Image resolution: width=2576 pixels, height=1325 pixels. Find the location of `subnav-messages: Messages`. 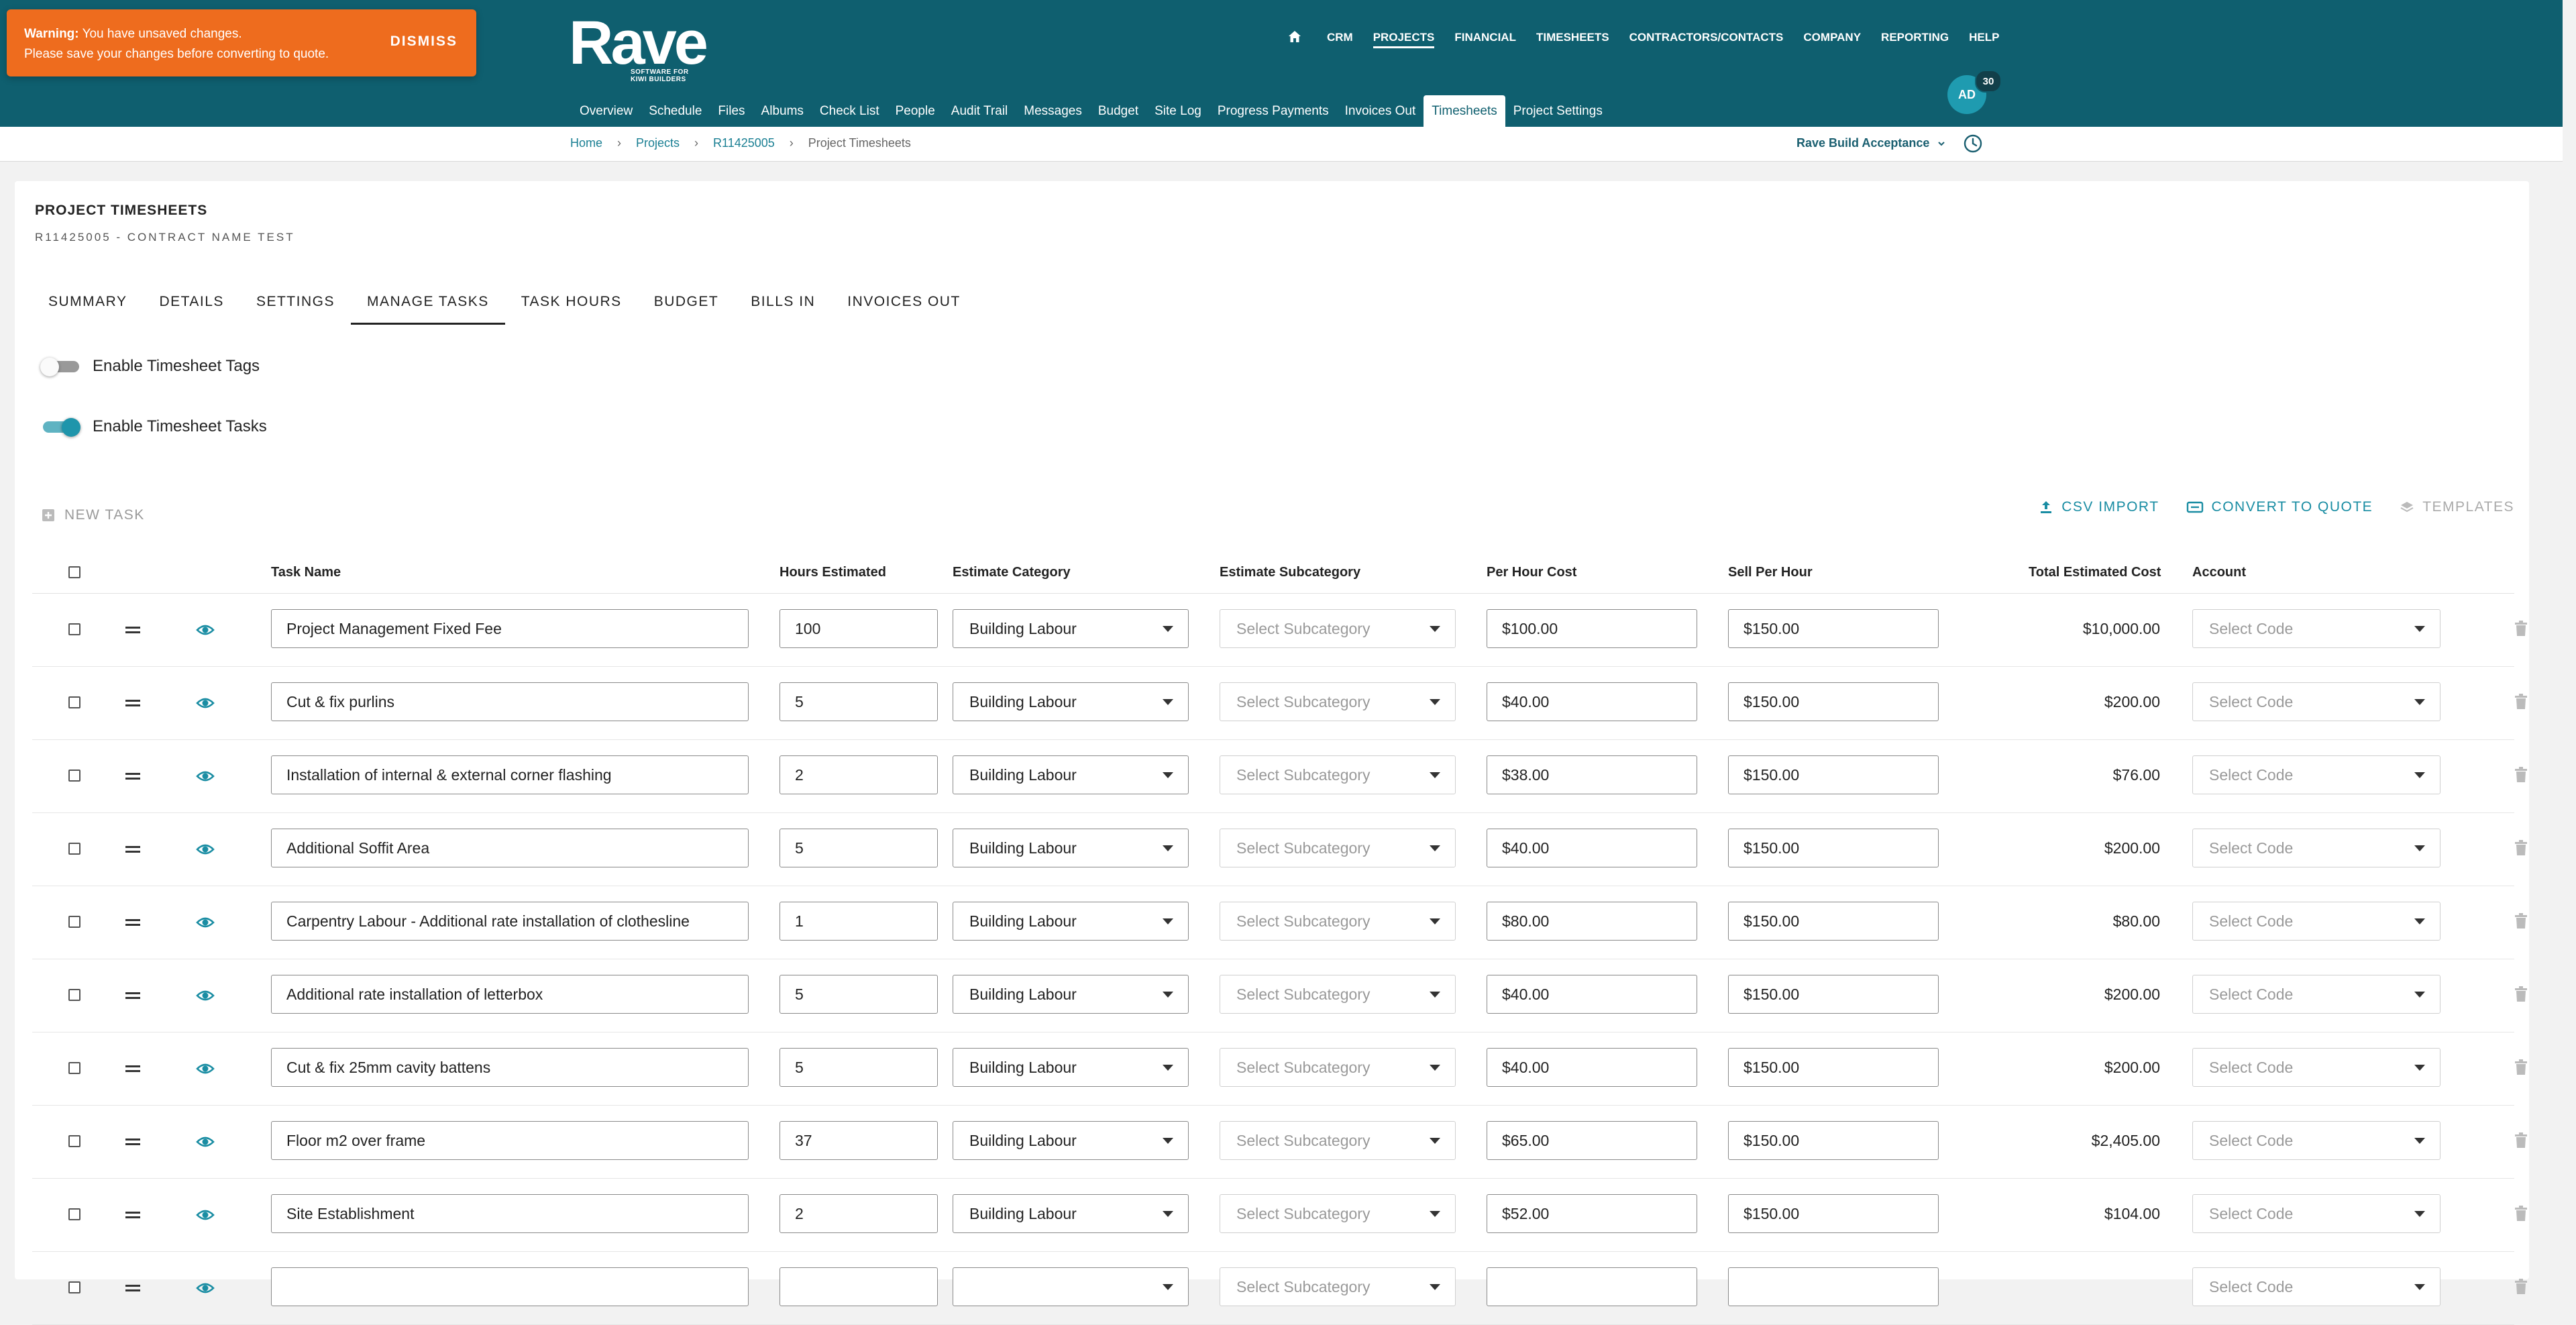

subnav-messages: Messages is located at coordinates (1053, 111).